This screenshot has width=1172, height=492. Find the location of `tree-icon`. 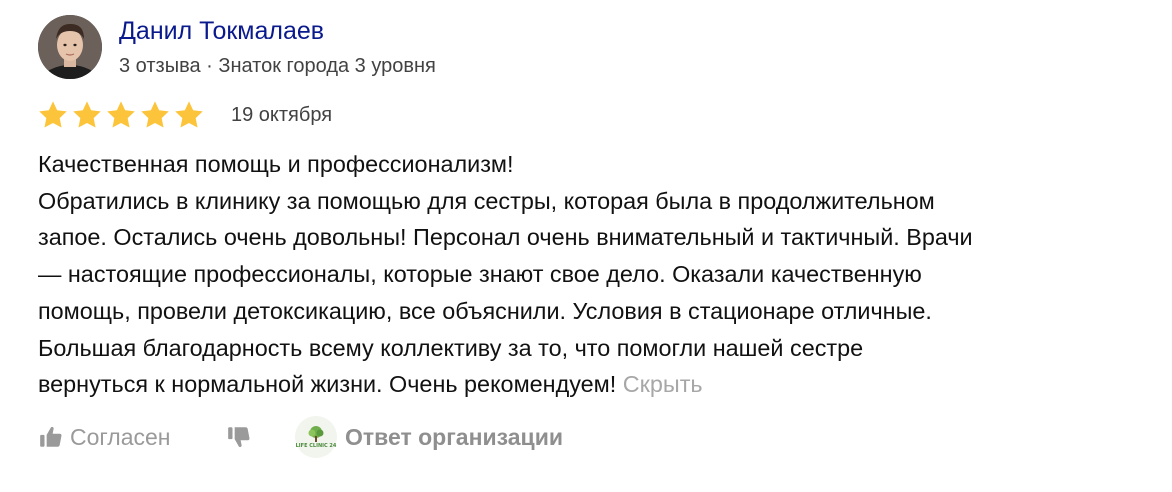

tree-icon is located at coordinates (316, 434).